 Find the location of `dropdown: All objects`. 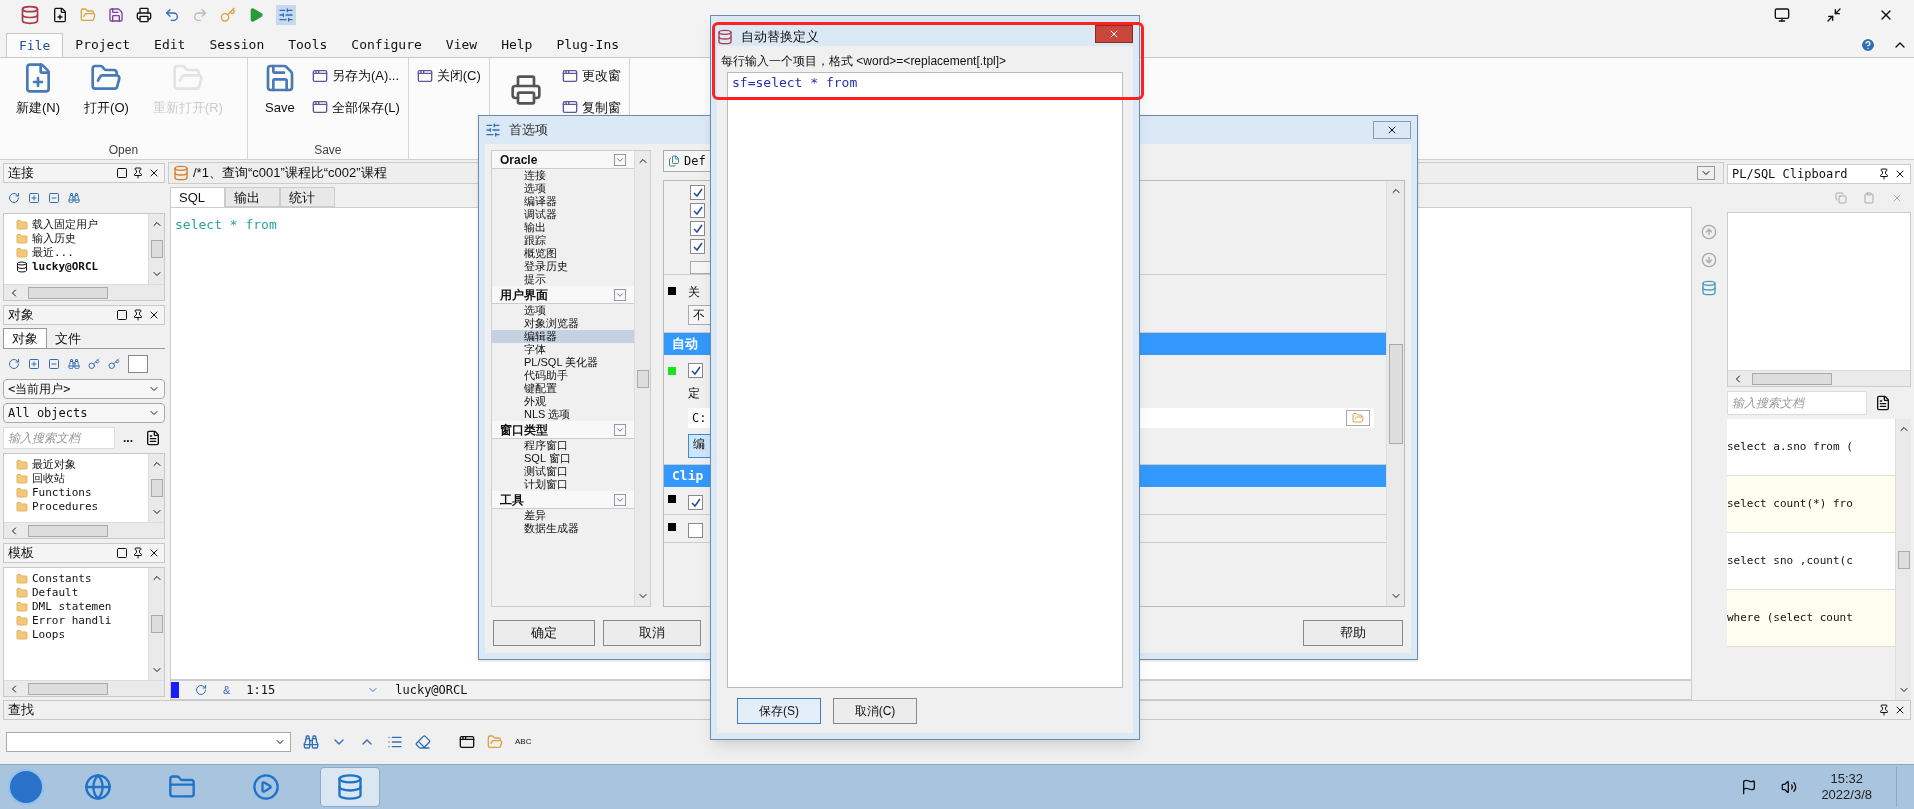

dropdown: All objects is located at coordinates (84, 413).